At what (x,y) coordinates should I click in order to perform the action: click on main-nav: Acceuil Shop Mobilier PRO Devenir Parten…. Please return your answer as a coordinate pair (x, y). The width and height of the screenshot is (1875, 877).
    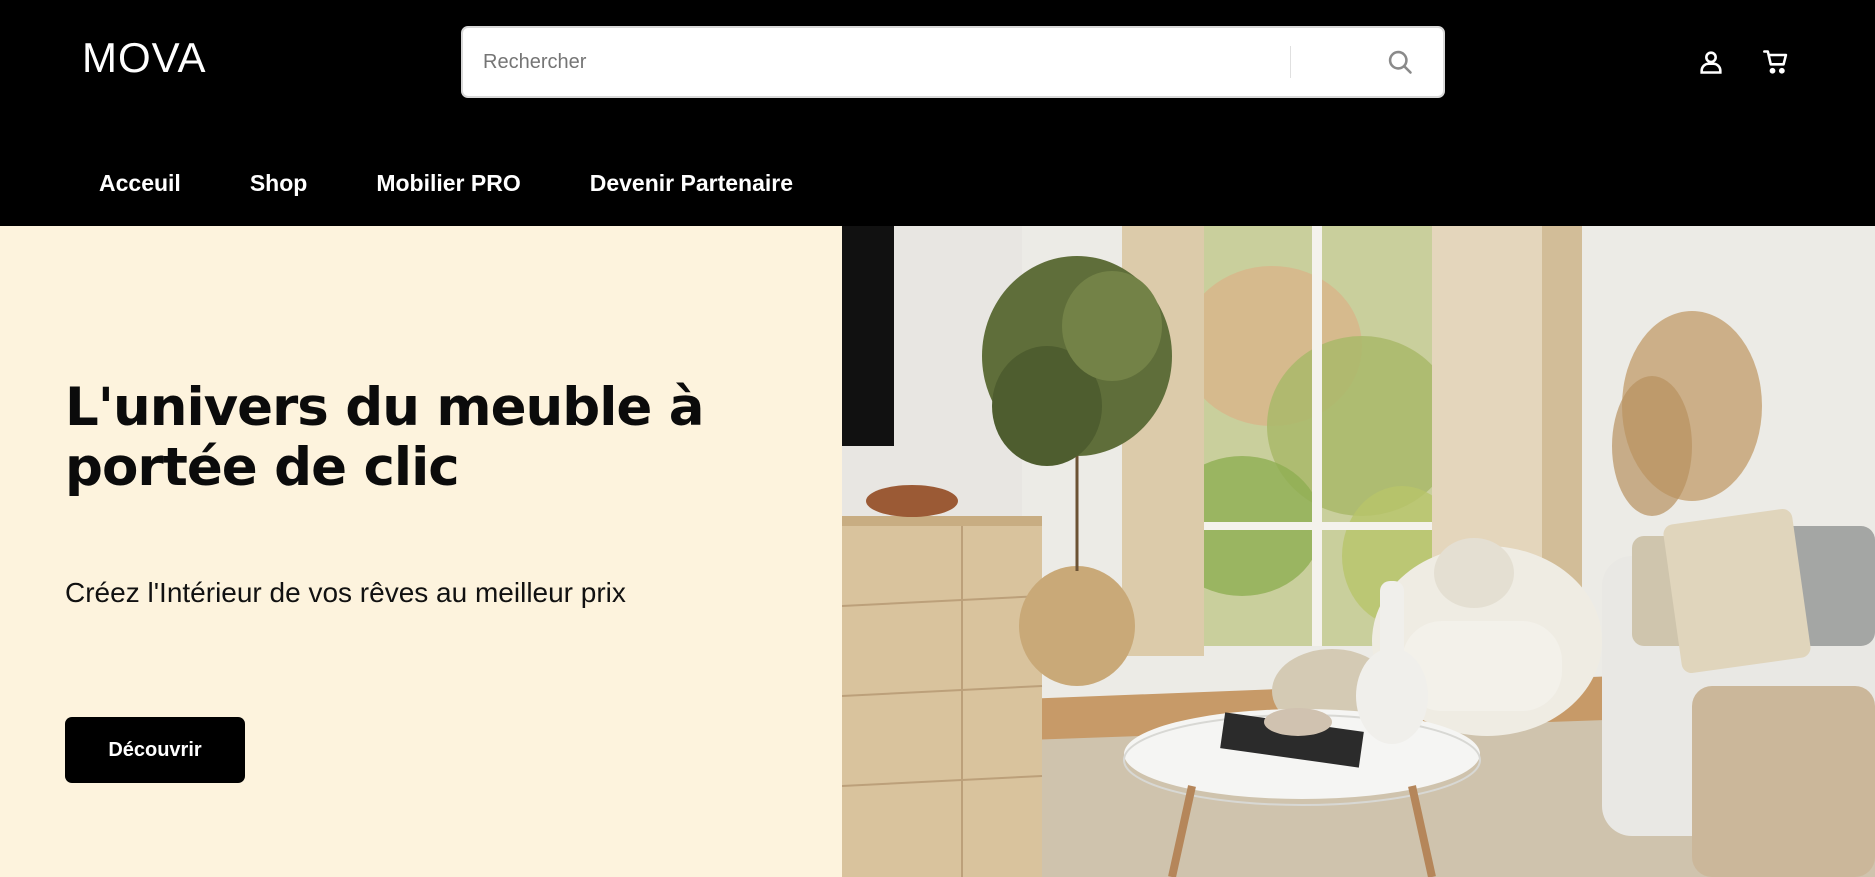
    Looking at the image, I should click on (480, 183).